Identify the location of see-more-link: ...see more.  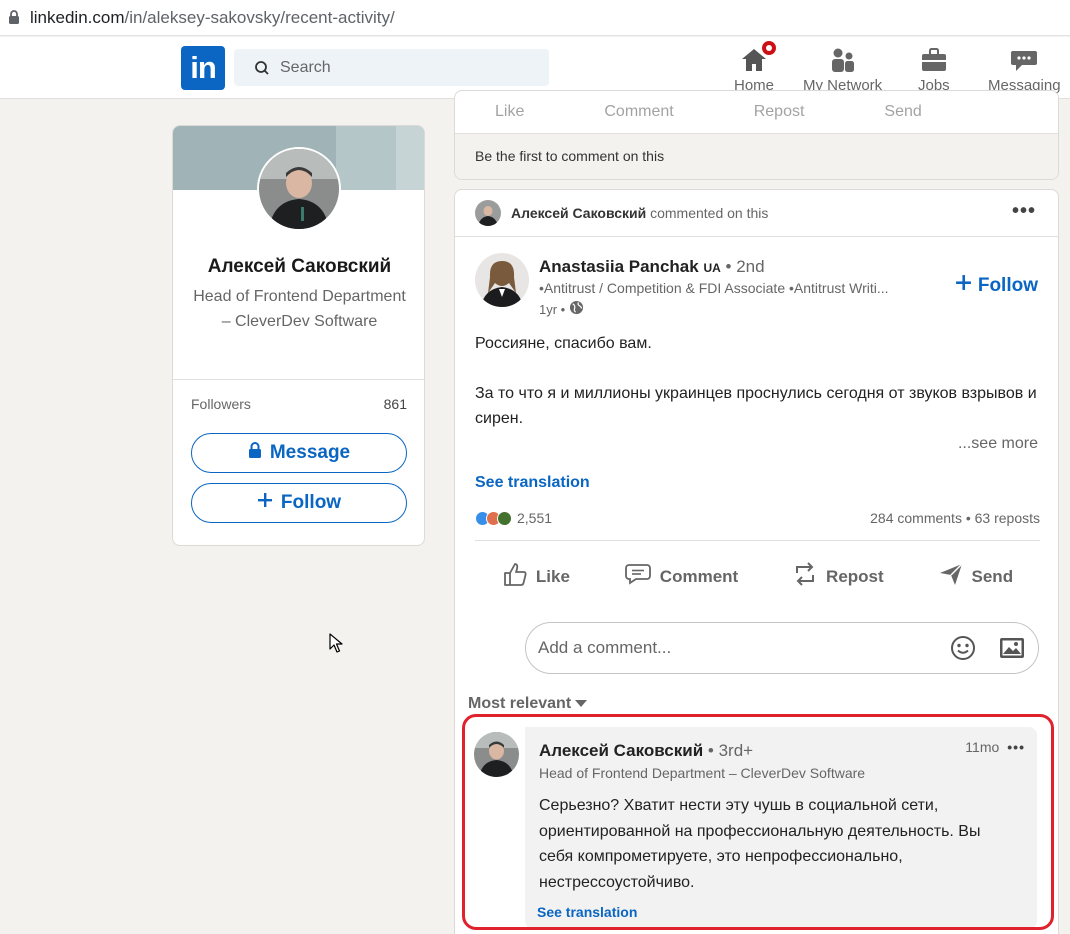
(998, 444).